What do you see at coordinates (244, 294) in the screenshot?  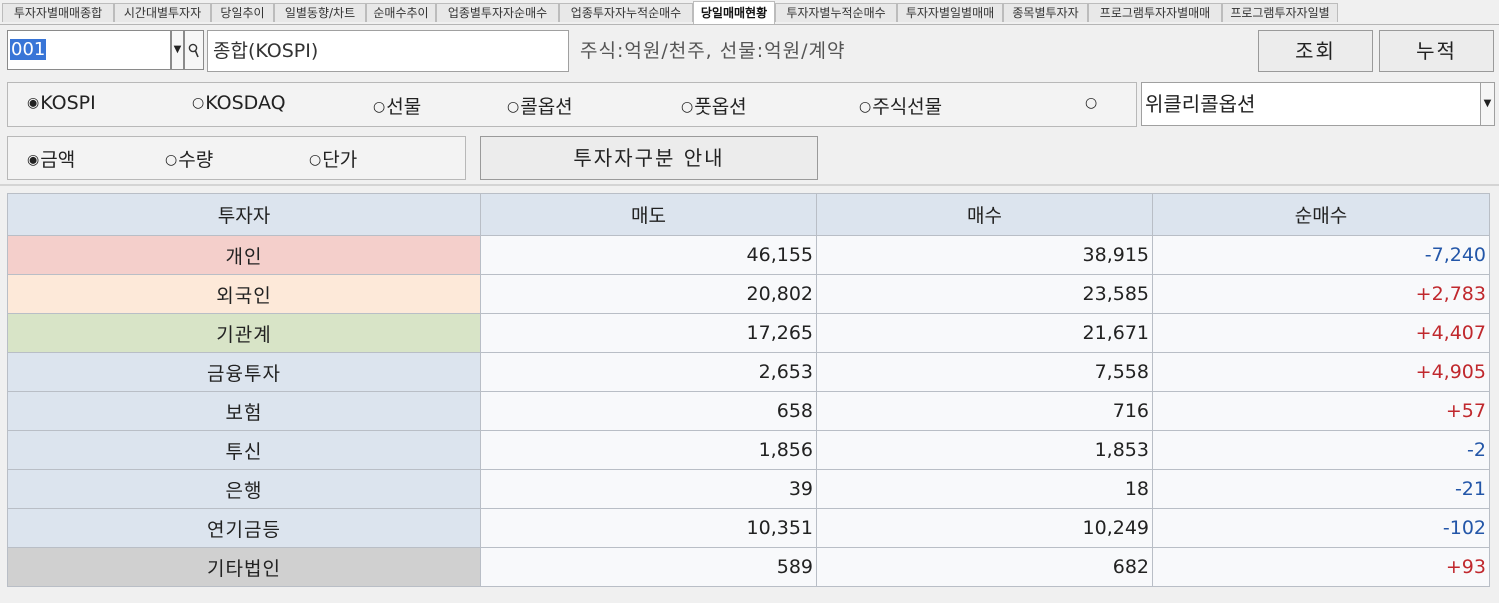 I see `investor-name-cell: 외국인` at bounding box center [244, 294].